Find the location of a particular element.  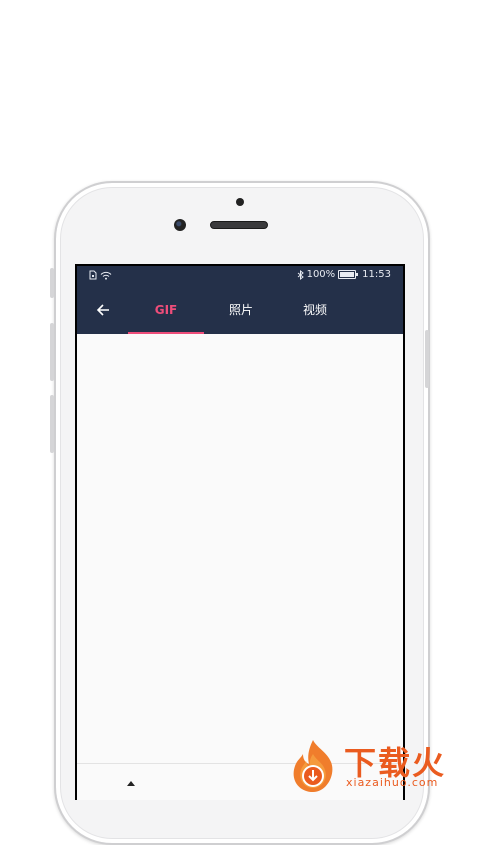

status-right: 100% 11:53 is located at coordinates (344, 274).